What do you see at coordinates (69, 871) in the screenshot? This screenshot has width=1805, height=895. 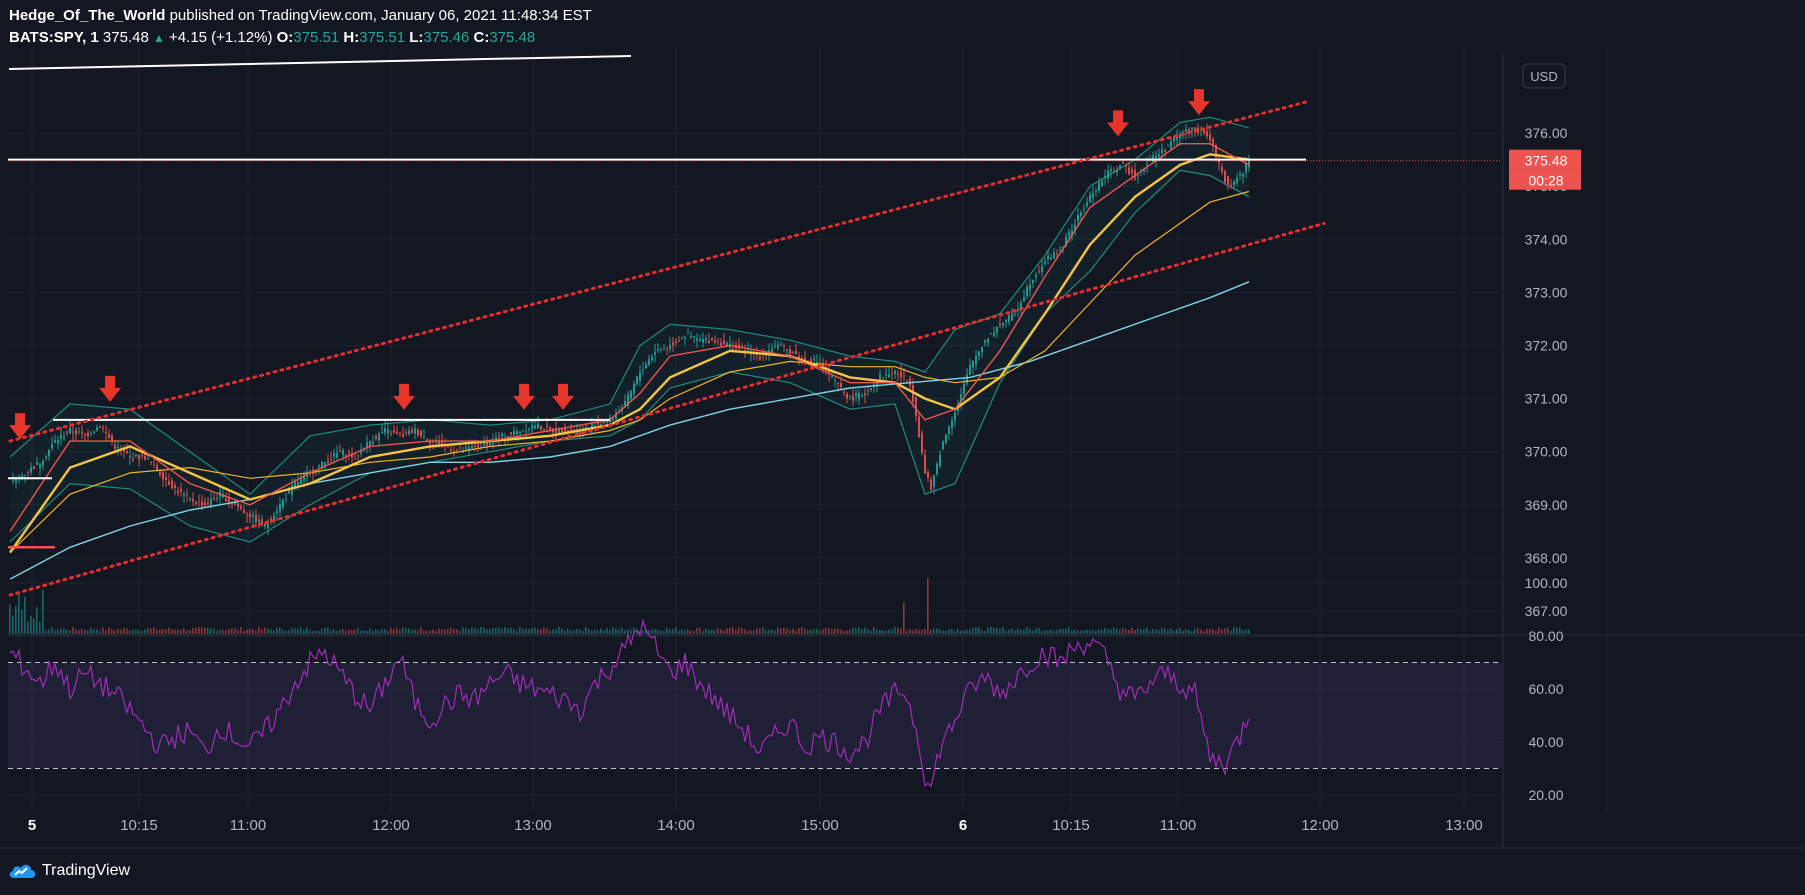 I see `tradingview-logo: TradingView` at bounding box center [69, 871].